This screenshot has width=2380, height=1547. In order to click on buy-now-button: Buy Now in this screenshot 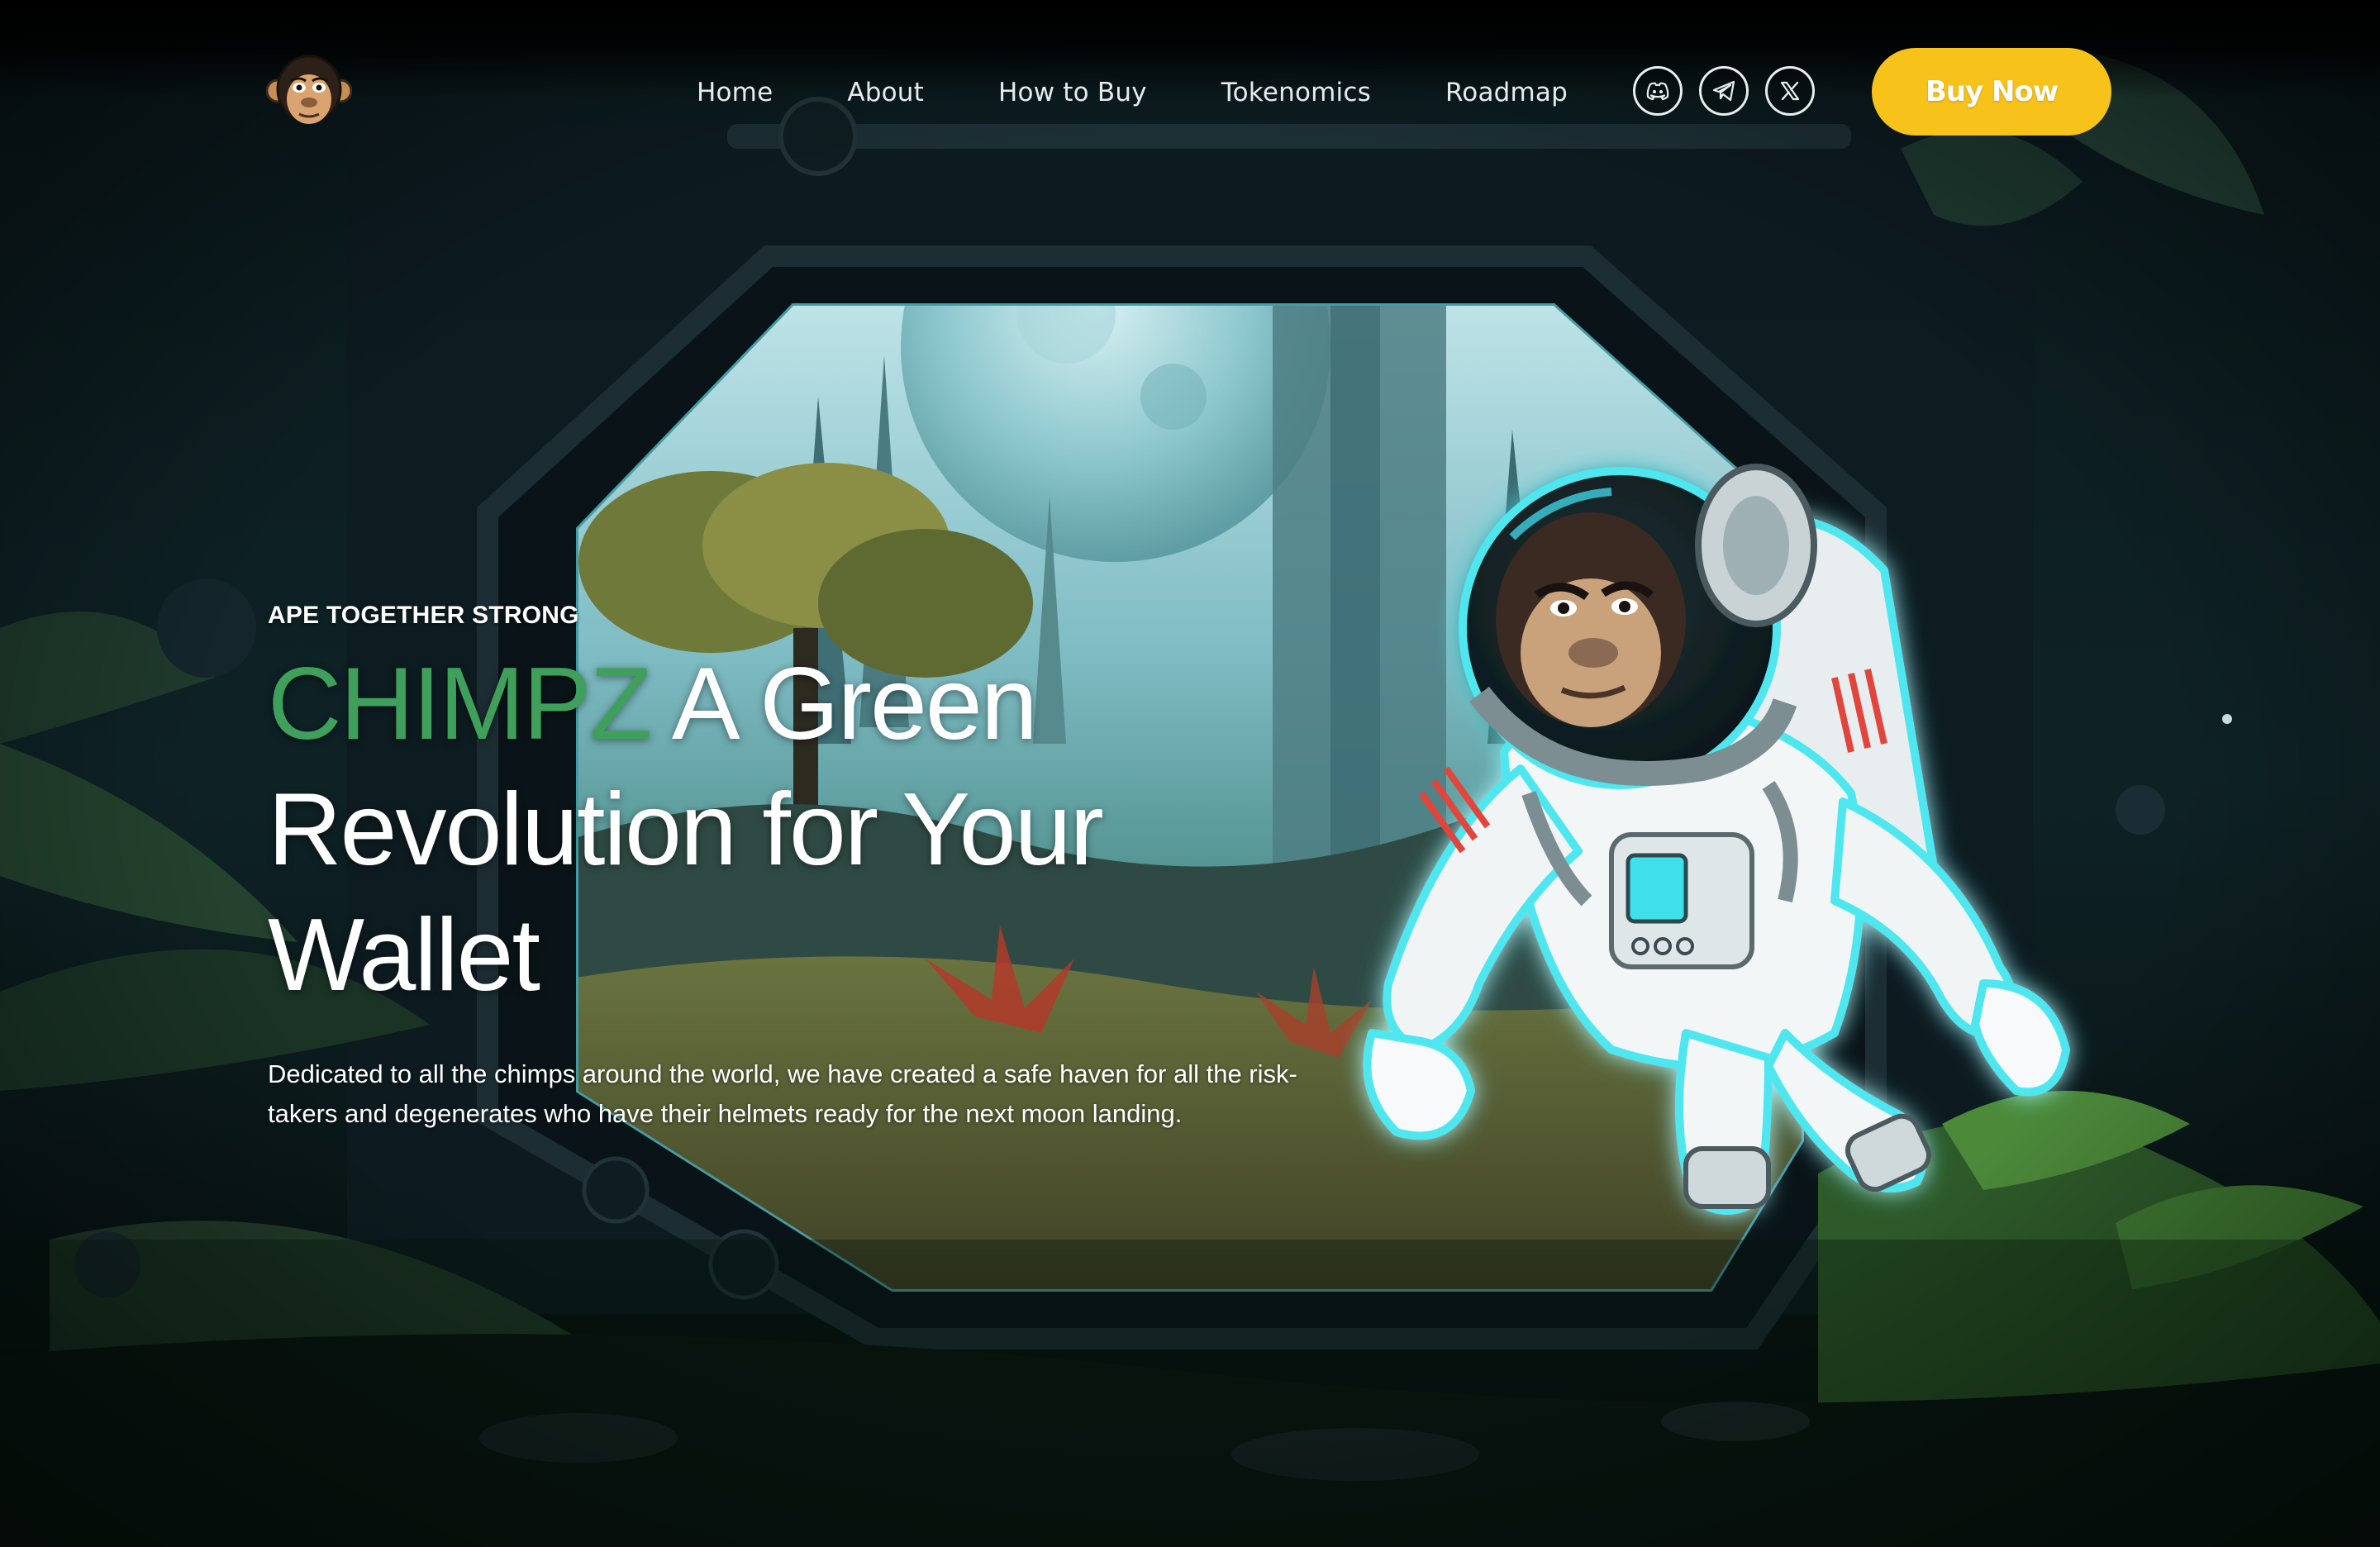, I will do `click(1991, 92)`.